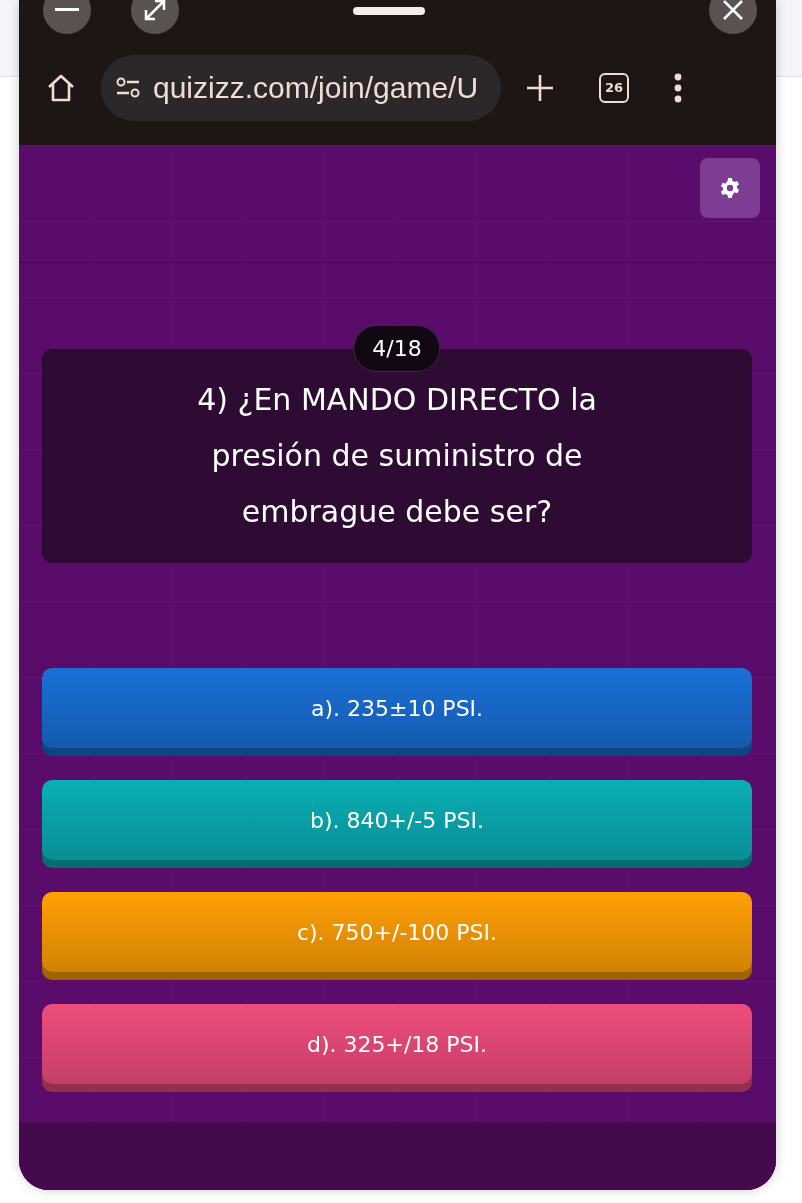 The height and width of the screenshot is (1203, 802). What do you see at coordinates (316, 87) in the screenshot?
I see `url-text: quizizz.com/join/game/U` at bounding box center [316, 87].